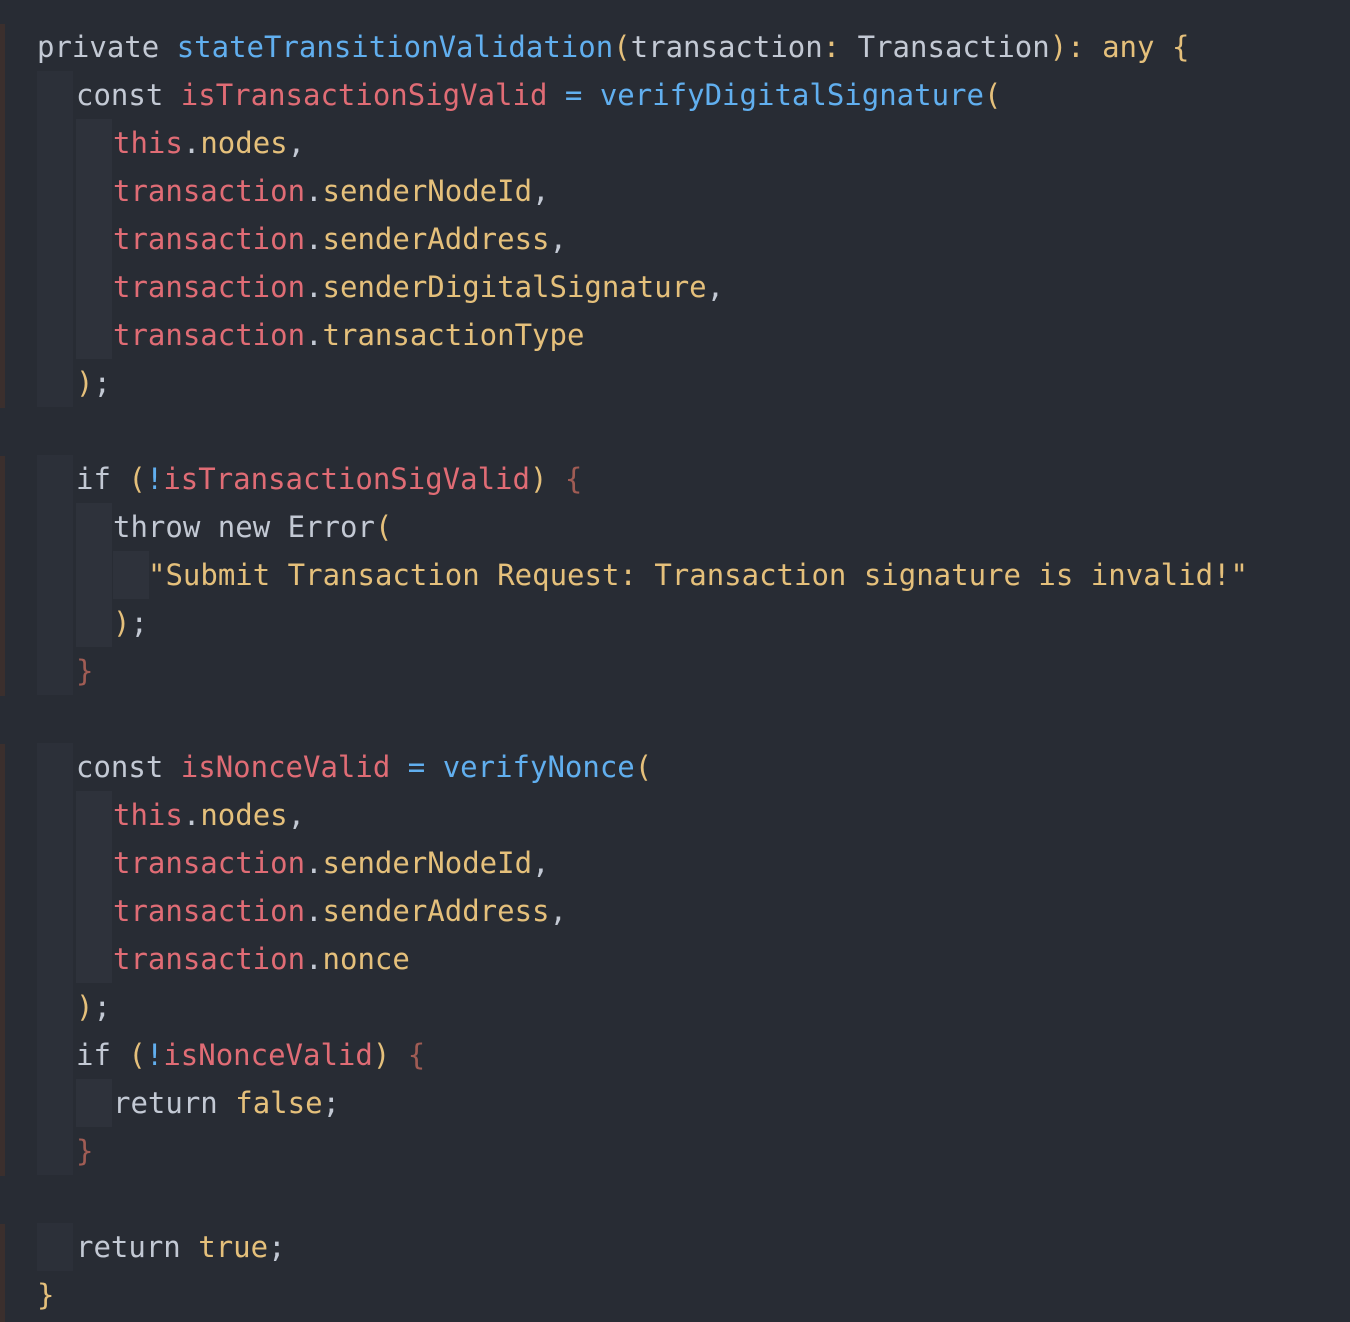 Image resolution: width=1350 pixels, height=1322 pixels. What do you see at coordinates (366, 959) in the screenshot?
I see `property: nonce` at bounding box center [366, 959].